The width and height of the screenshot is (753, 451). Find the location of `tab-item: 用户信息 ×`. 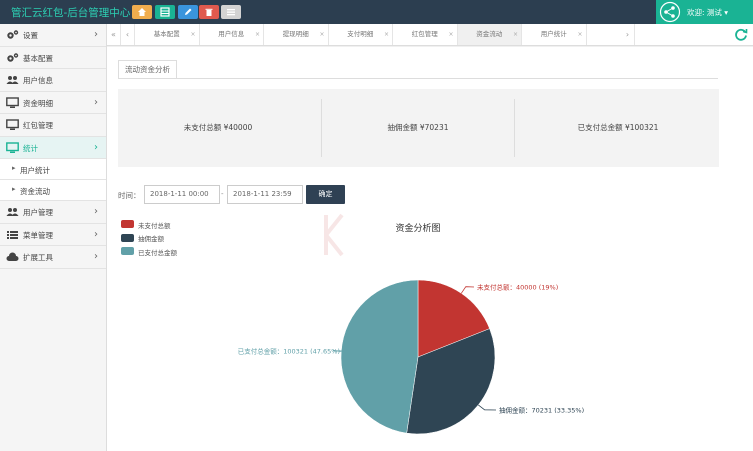

tab-item: 用户信息 × is located at coordinates (232, 34).